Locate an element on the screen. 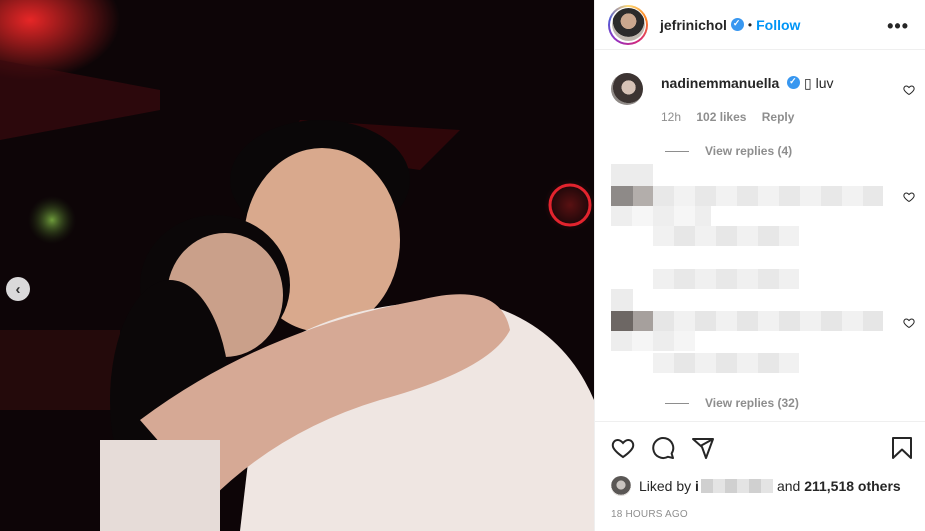  comment-likes: 102 likes is located at coordinates (721, 117).